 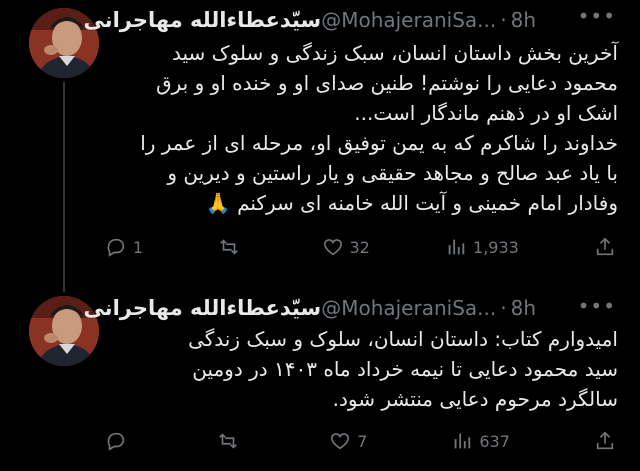 I want to click on reply-button: 1, so click(x=124, y=247).